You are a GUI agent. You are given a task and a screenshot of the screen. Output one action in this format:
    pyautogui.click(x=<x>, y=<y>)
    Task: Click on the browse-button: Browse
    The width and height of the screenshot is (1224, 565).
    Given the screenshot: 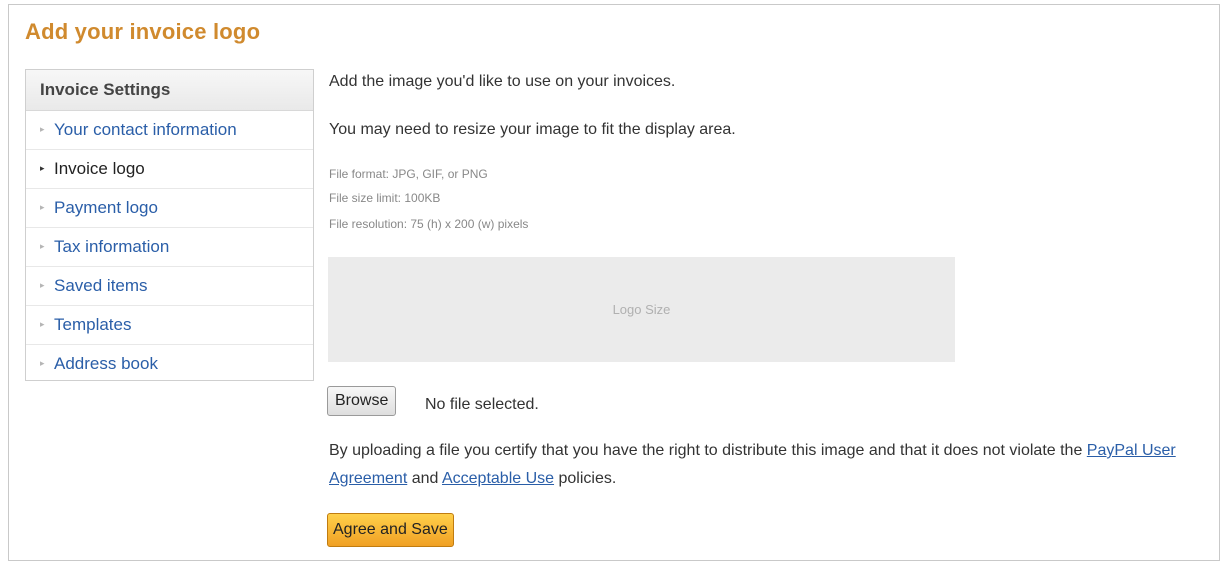 What is the action you would take?
    pyautogui.click(x=362, y=401)
    